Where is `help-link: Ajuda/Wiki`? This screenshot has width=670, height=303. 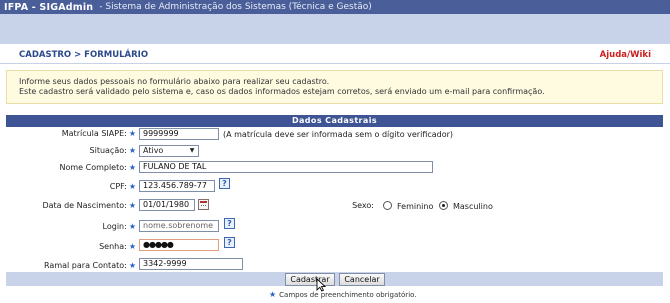
help-link: Ajuda/Wiki is located at coordinates (625, 55).